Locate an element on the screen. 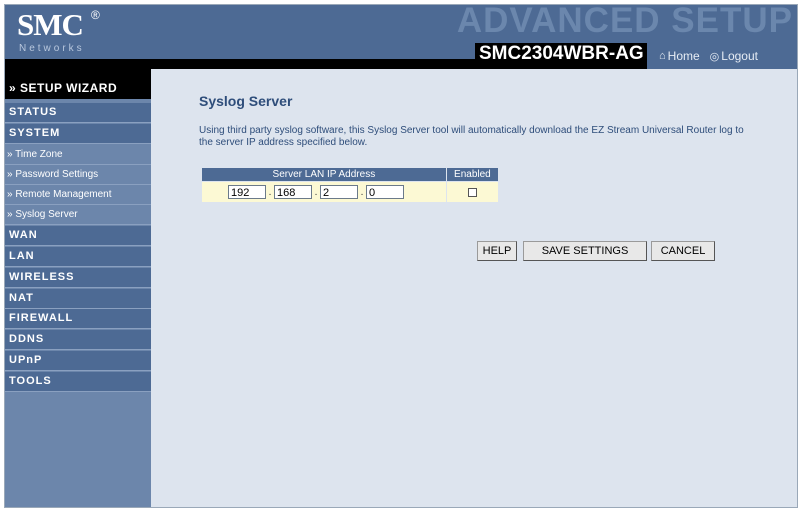 The width and height of the screenshot is (801, 510). ip-octet-1-input: 192 is located at coordinates (247, 192).